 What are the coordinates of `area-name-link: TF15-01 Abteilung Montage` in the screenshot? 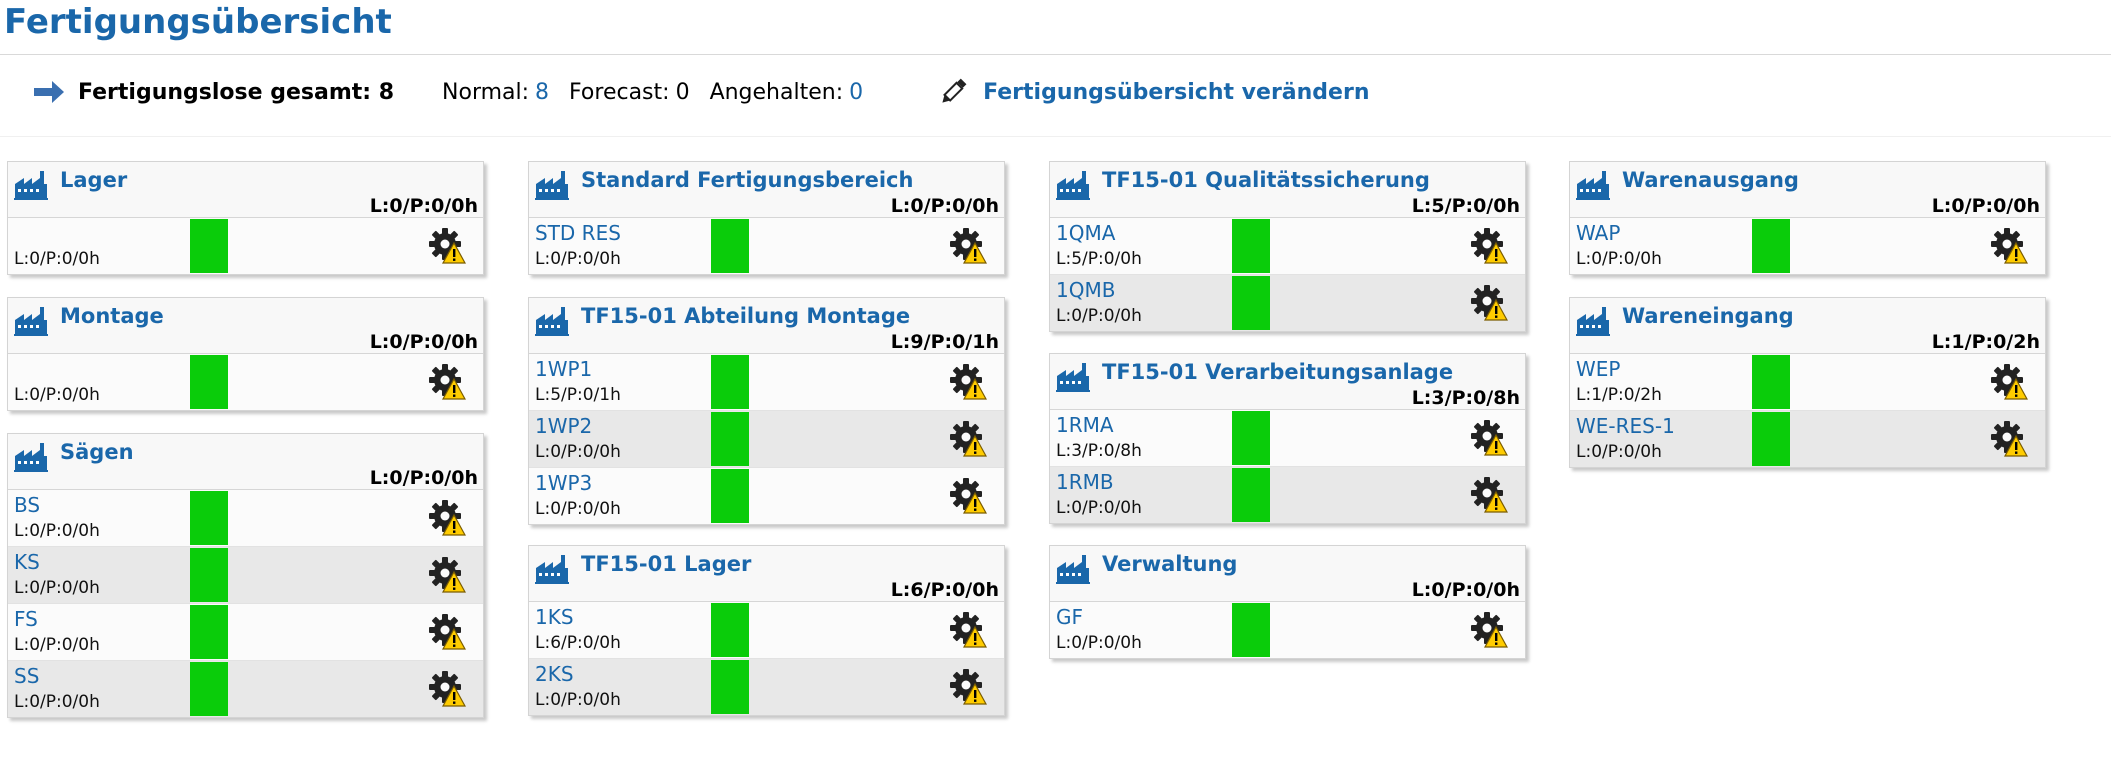 It's located at (745, 316).